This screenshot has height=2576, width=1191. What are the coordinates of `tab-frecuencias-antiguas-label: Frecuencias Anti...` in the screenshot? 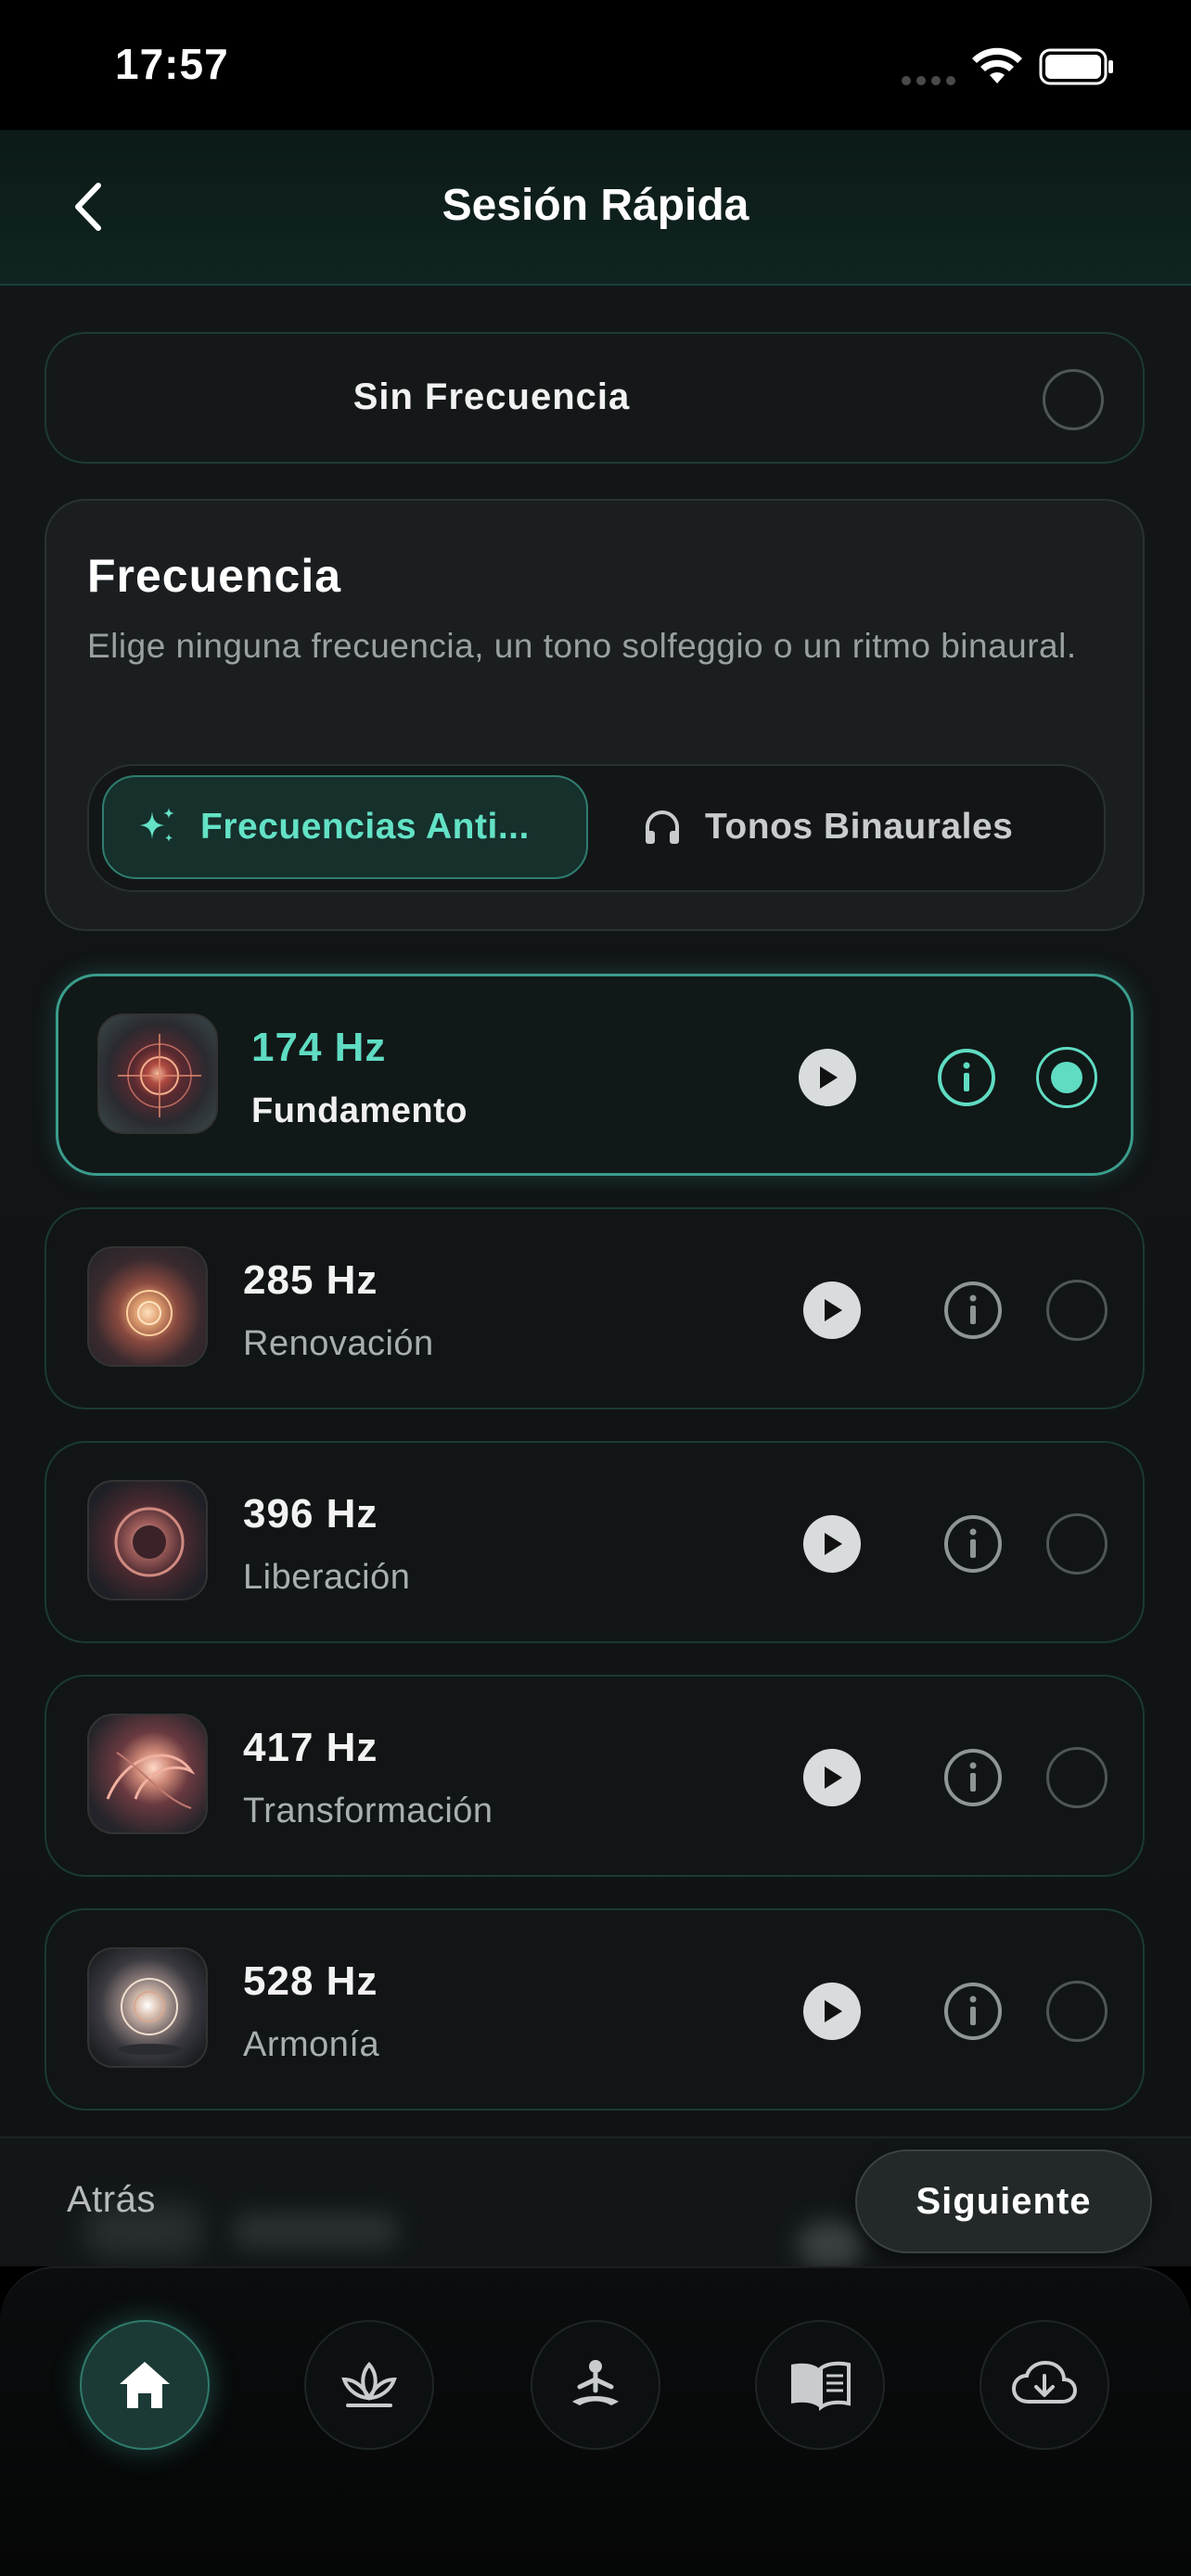 It's located at (365, 827).